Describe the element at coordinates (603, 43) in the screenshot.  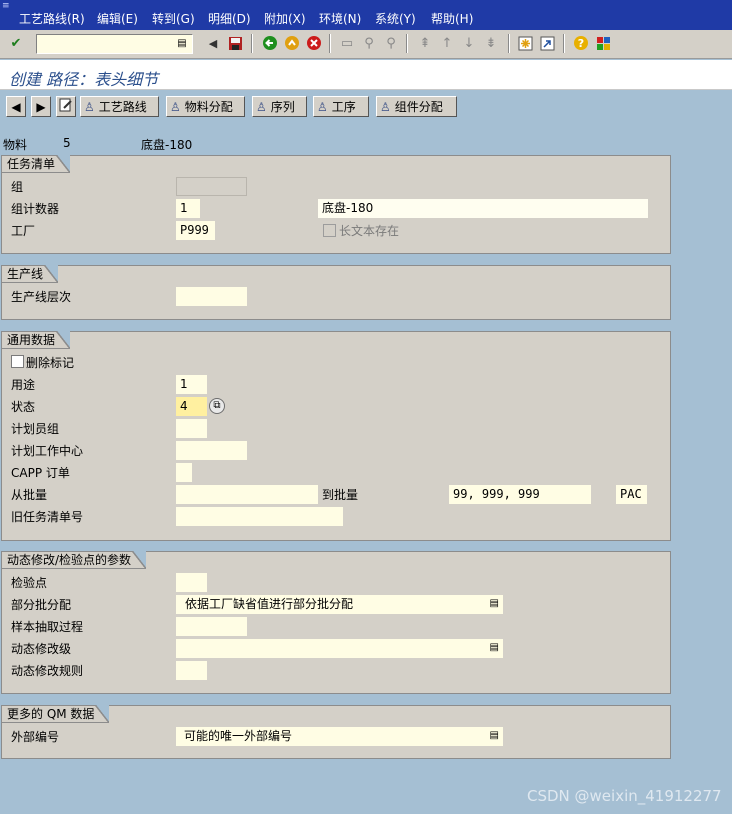
I see `layout-icon` at that location.